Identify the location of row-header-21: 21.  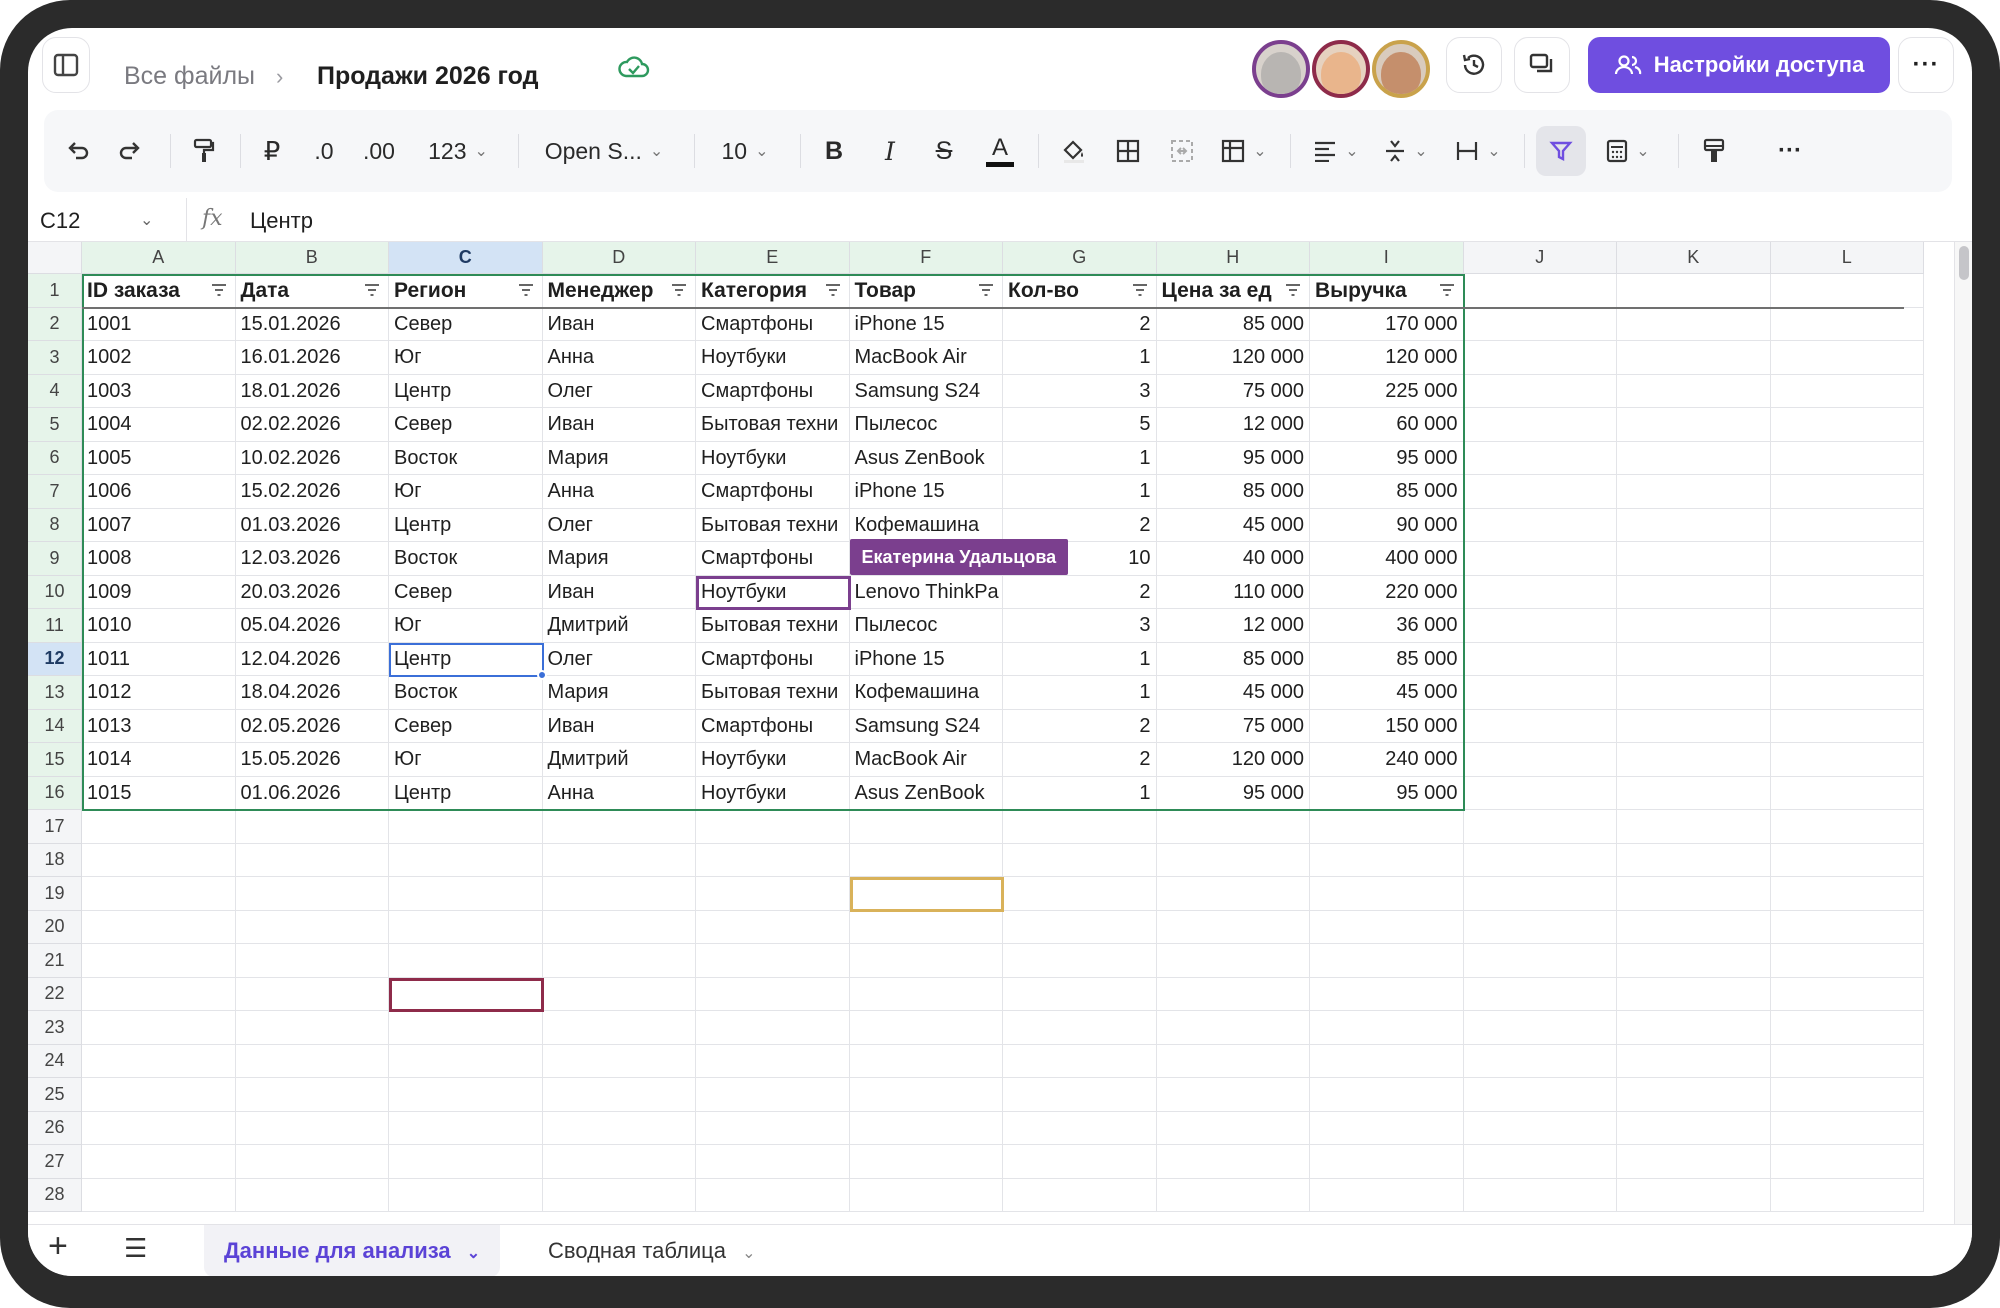
(55, 961).